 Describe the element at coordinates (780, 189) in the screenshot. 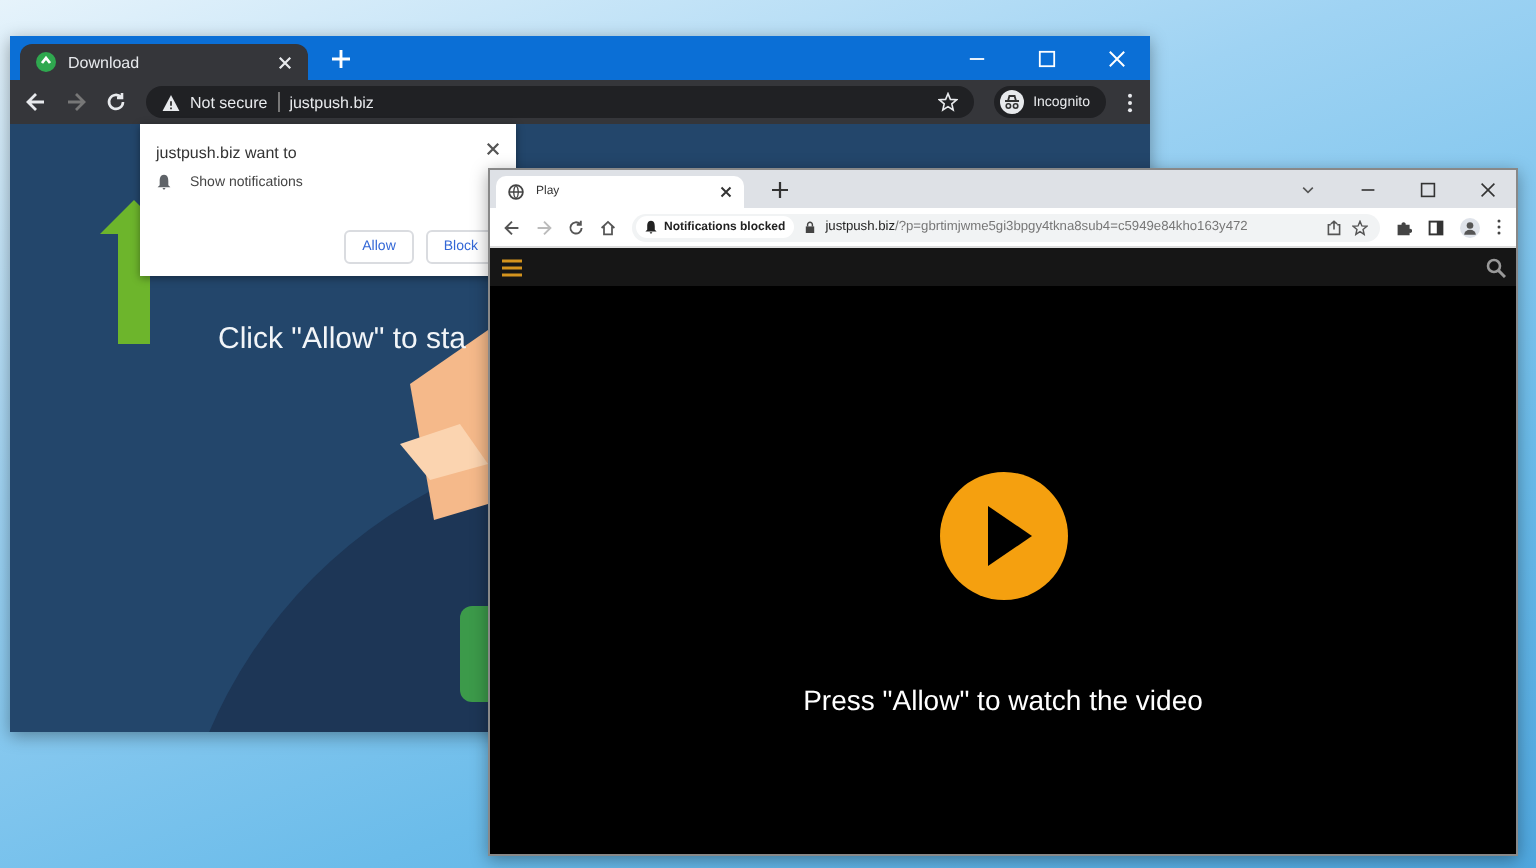

I see `new-tab-icon` at that location.